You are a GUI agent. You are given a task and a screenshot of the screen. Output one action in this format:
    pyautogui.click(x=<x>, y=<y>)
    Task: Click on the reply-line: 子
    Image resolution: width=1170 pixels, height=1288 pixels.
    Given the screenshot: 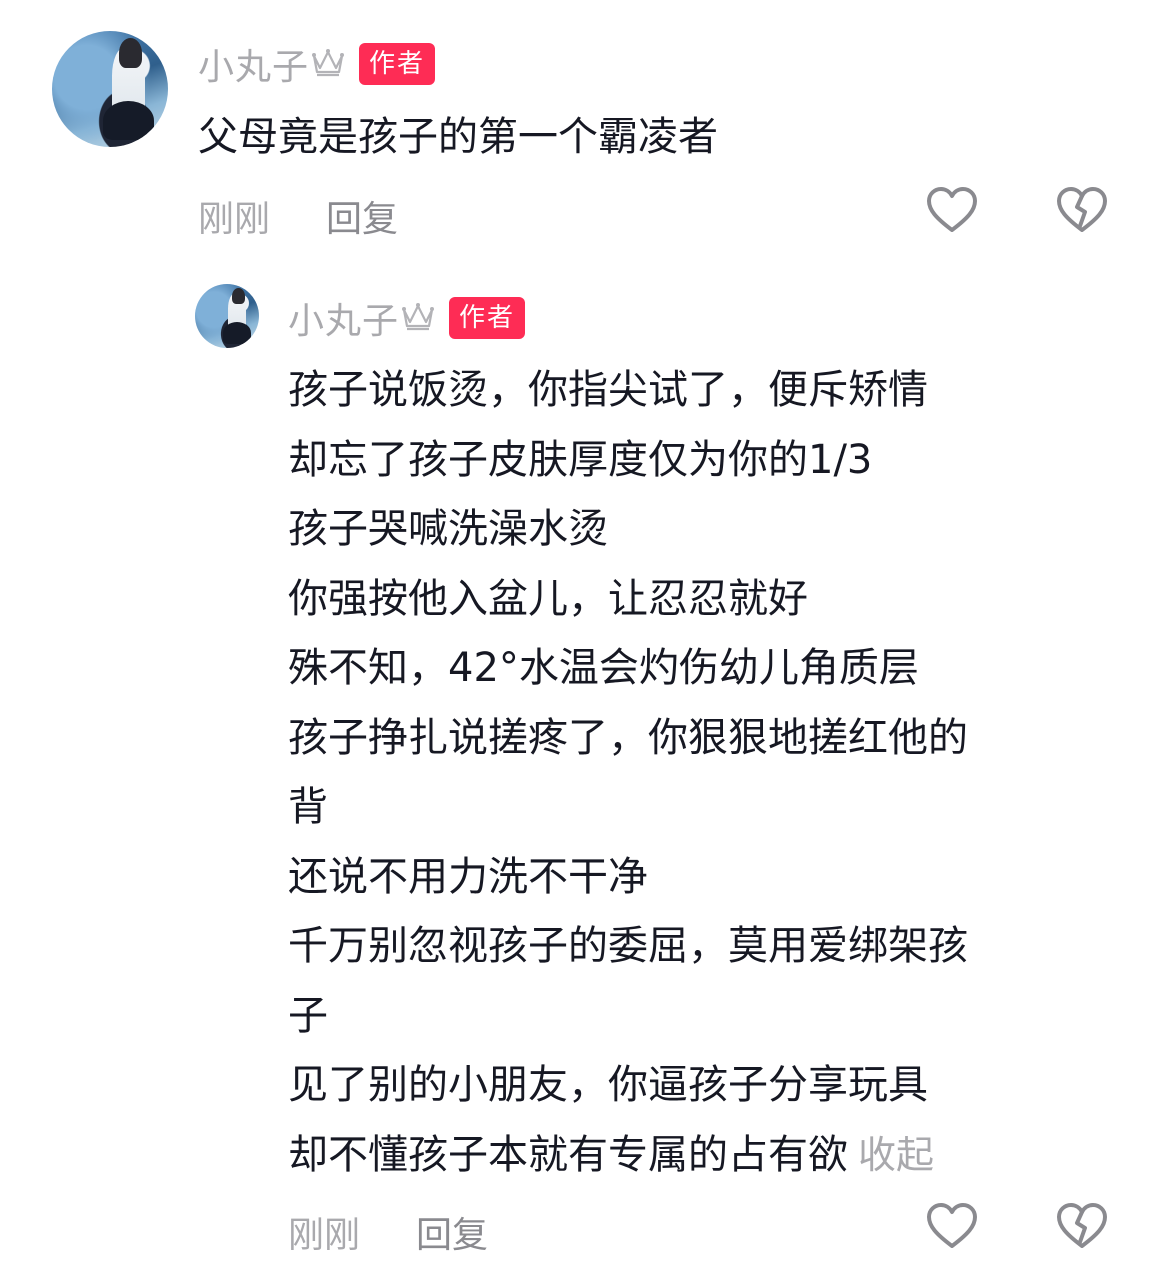 What is the action you would take?
    pyautogui.click(x=308, y=1015)
    